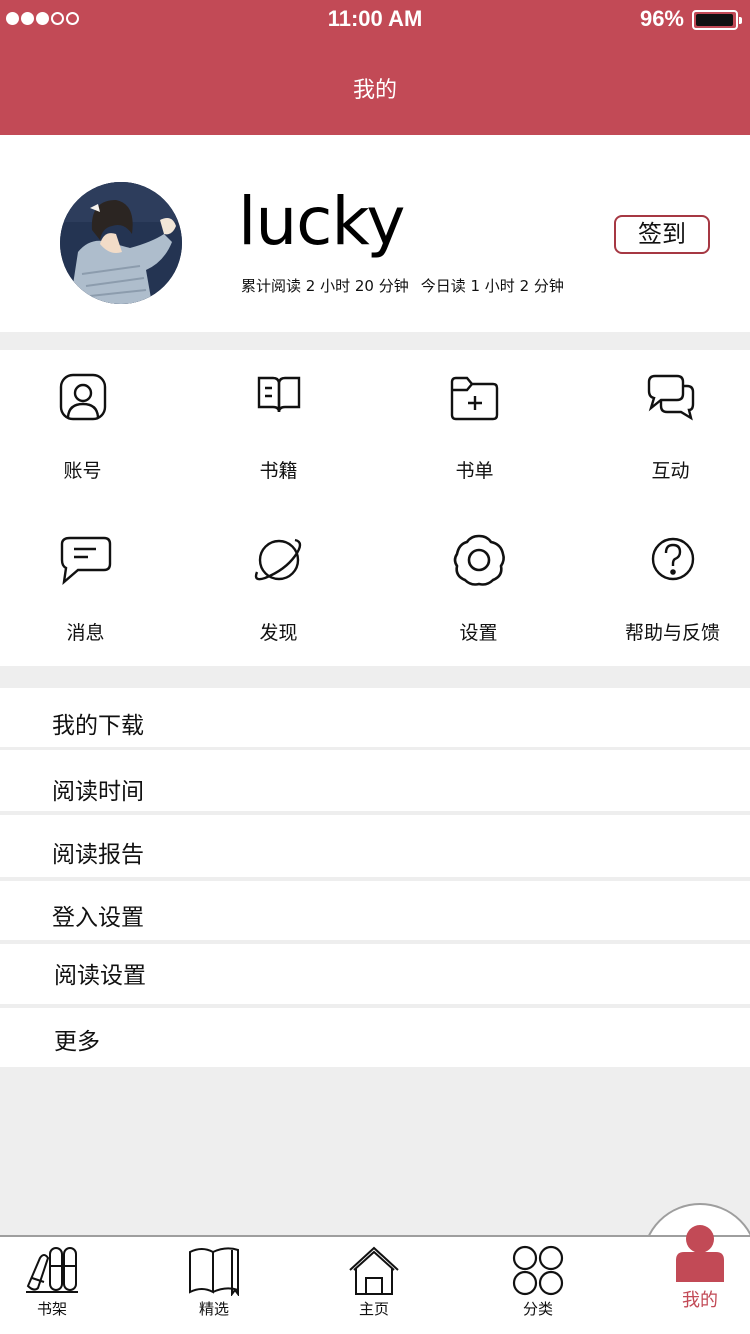 The image size is (750, 1334). Describe the element at coordinates (492, 286) in the screenshot. I see `today-reading-time: 今日读 1 小时 2 分钟` at that location.